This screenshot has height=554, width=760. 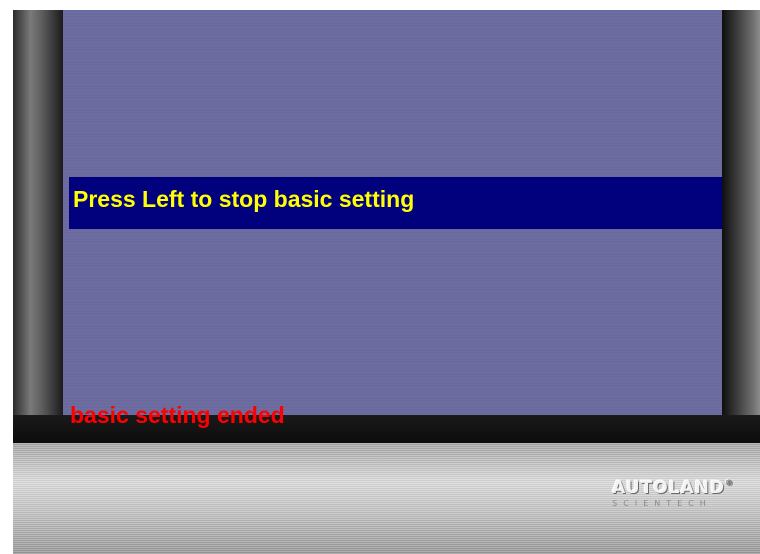 I want to click on logo-brand: AUTOLAND®, so click(x=673, y=488).